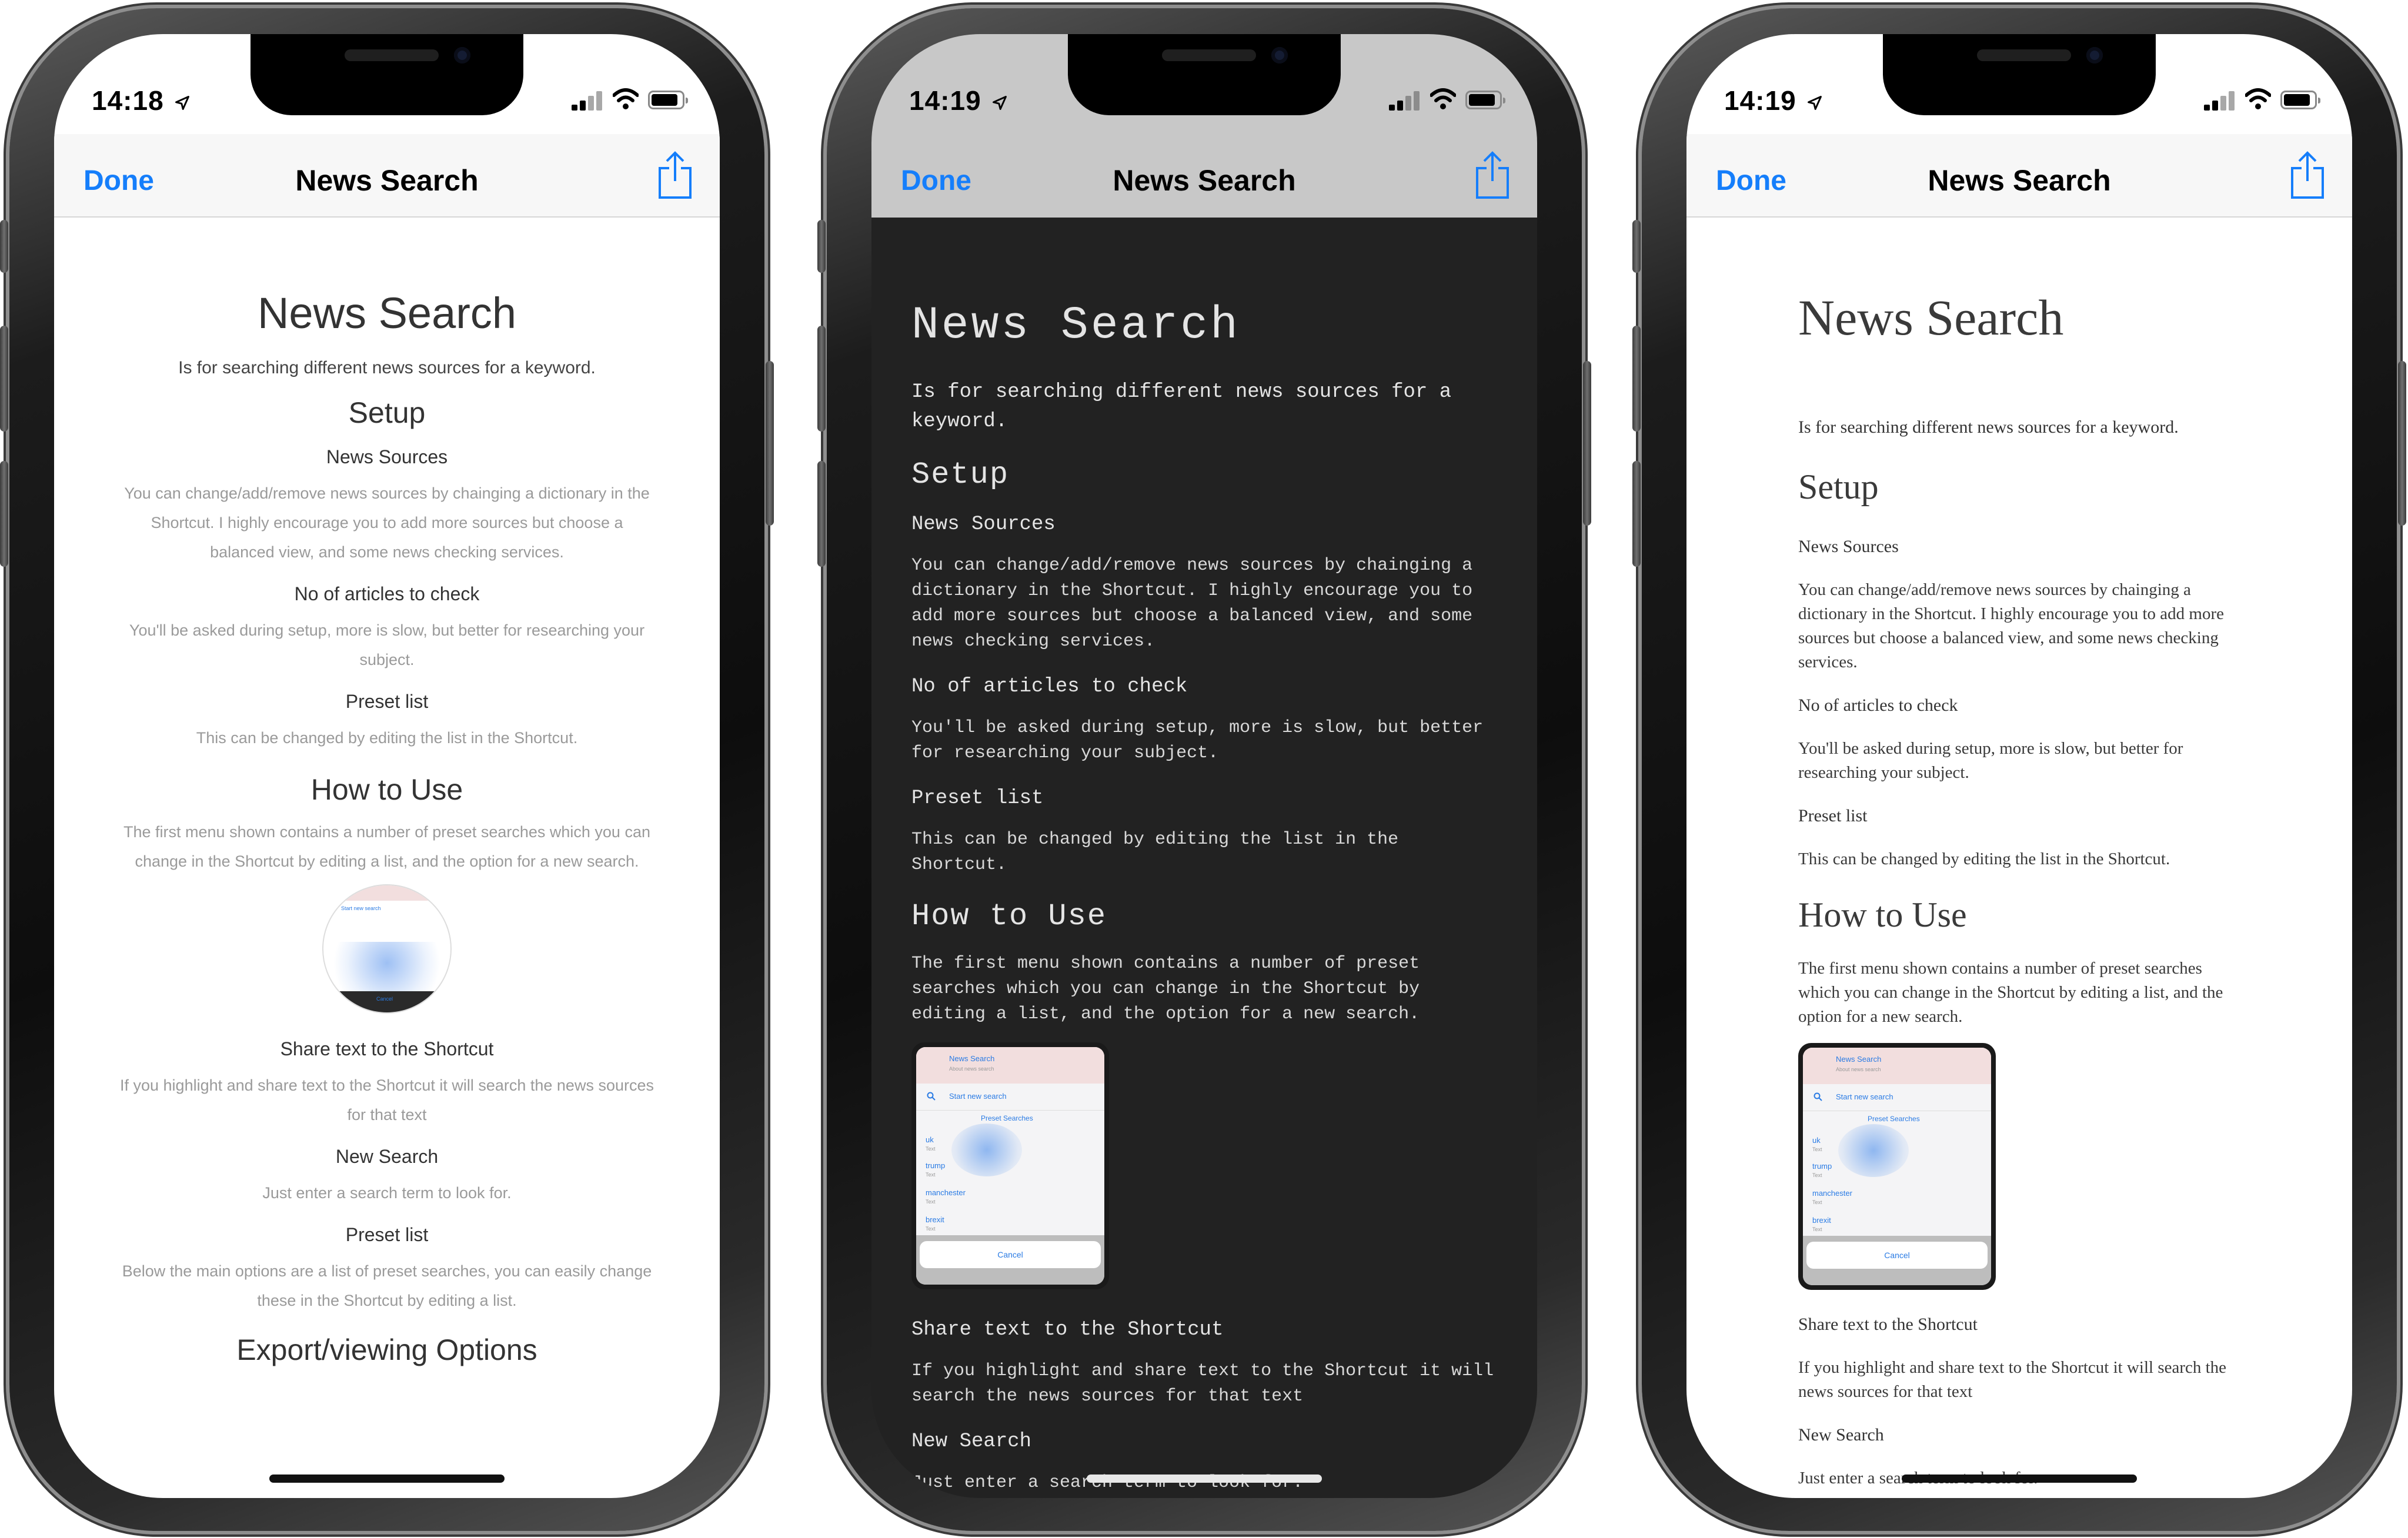 This screenshot has height=1538, width=2408. I want to click on new-search-body: Just enter a search term to look for., so click(387, 1193).